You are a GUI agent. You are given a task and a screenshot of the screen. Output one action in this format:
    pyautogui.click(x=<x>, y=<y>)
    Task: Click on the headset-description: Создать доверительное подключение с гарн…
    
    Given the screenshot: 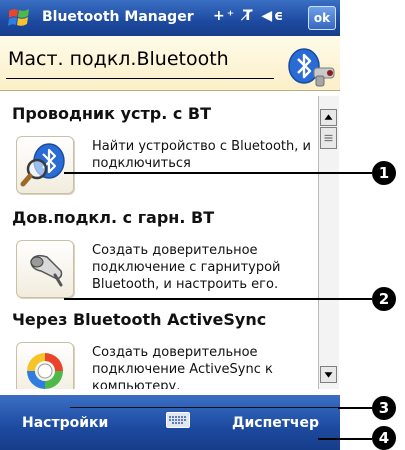 What is the action you would take?
    pyautogui.click(x=186, y=267)
    